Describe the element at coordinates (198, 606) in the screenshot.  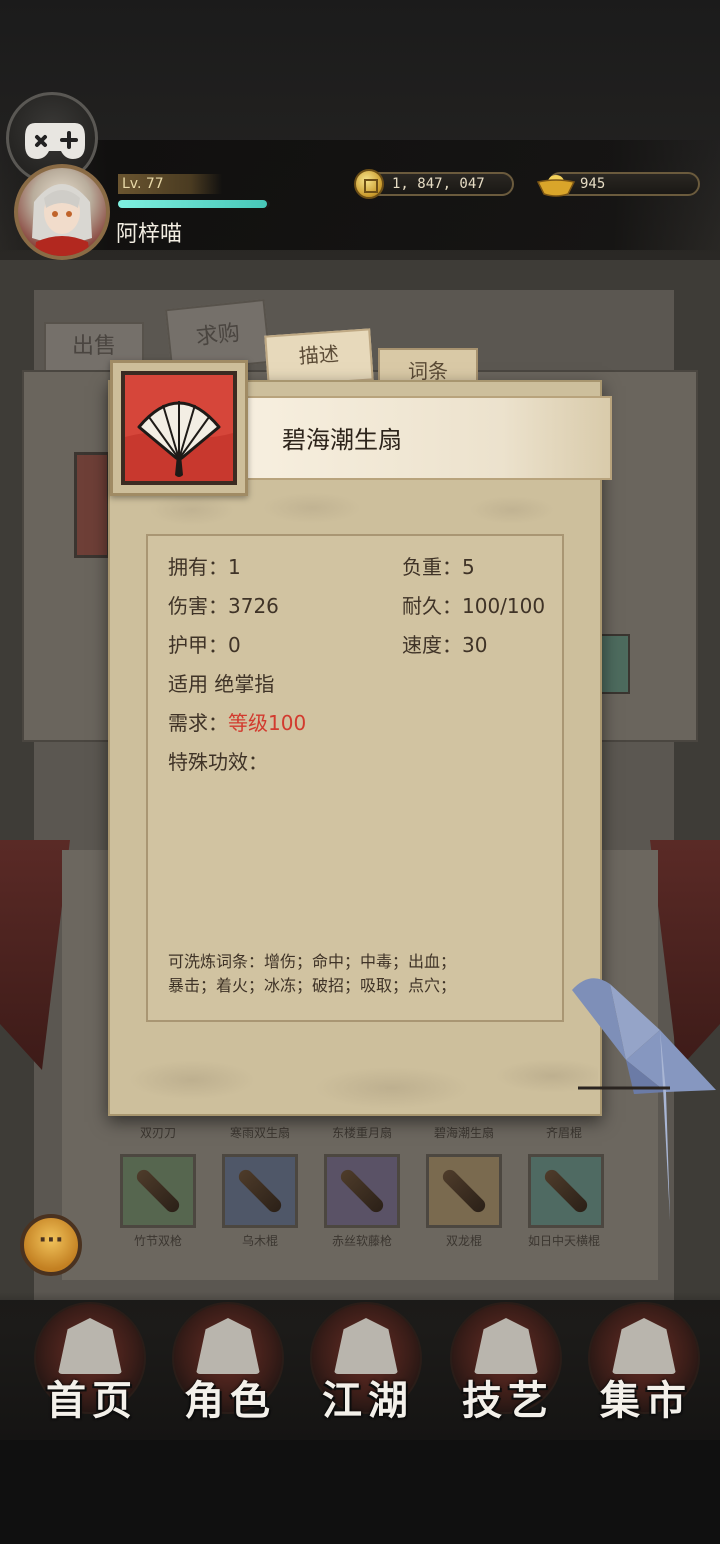
I see `stat-damage-label: 伤害：` at that location.